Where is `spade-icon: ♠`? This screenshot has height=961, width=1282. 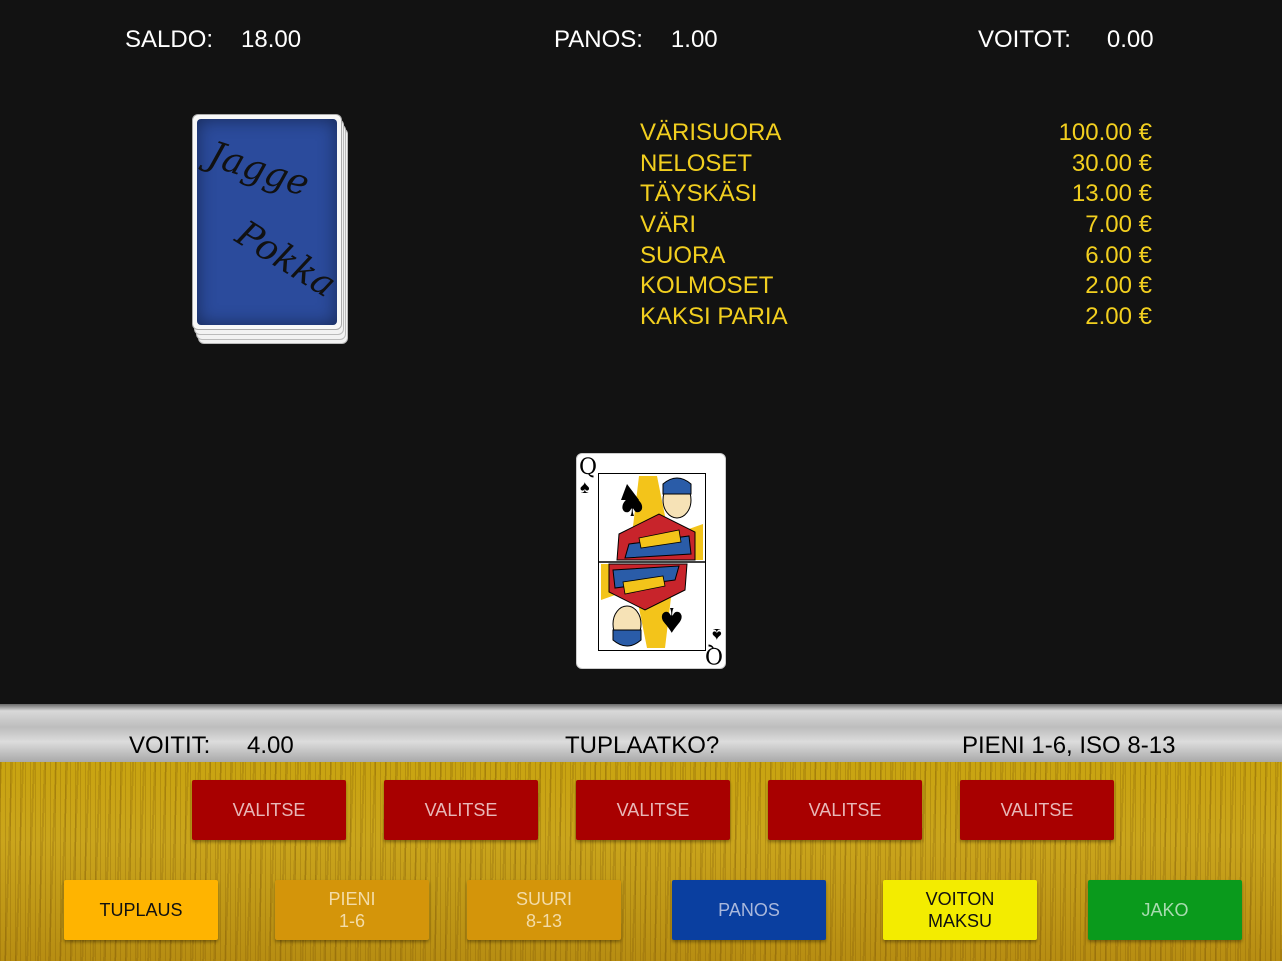 spade-icon: ♠ is located at coordinates (585, 487).